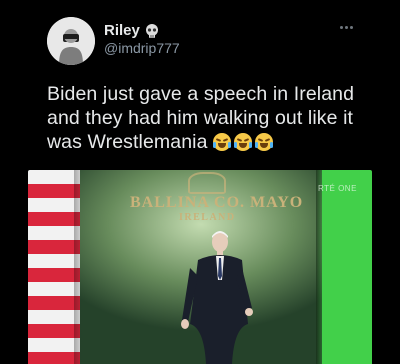  I want to click on speaker-figure-image, so click(217, 297).